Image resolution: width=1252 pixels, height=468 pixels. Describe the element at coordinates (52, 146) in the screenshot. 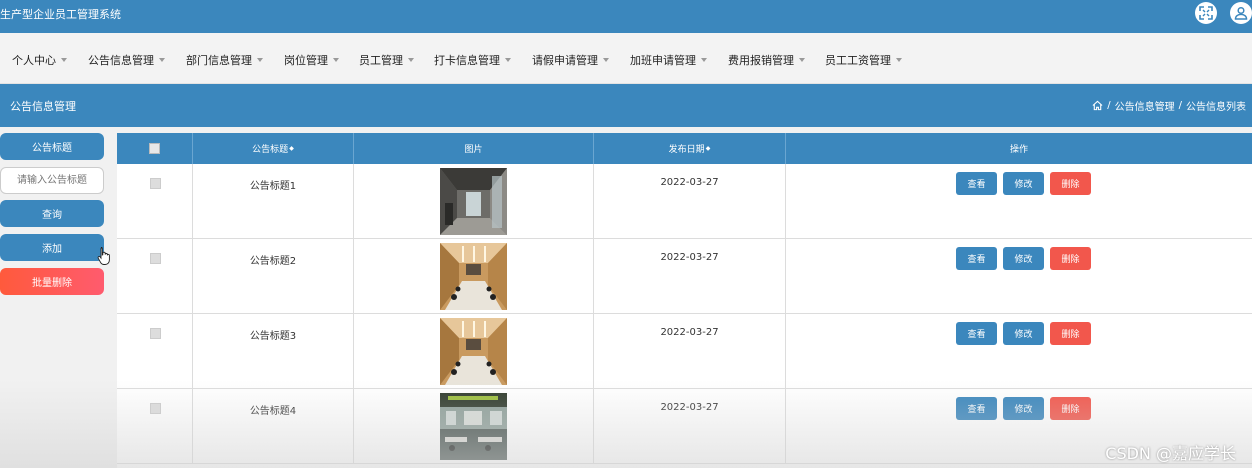

I see `field-label-notice-title: 公告标题` at that location.